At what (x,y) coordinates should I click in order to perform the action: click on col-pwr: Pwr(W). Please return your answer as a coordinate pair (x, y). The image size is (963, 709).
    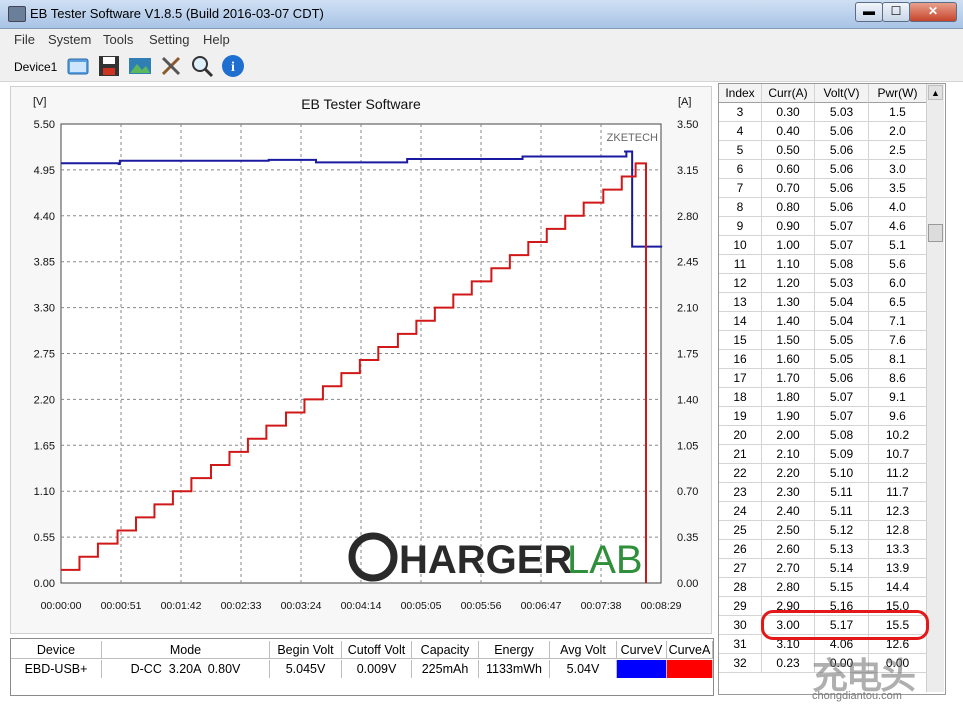
    Looking at the image, I should click on (898, 93).